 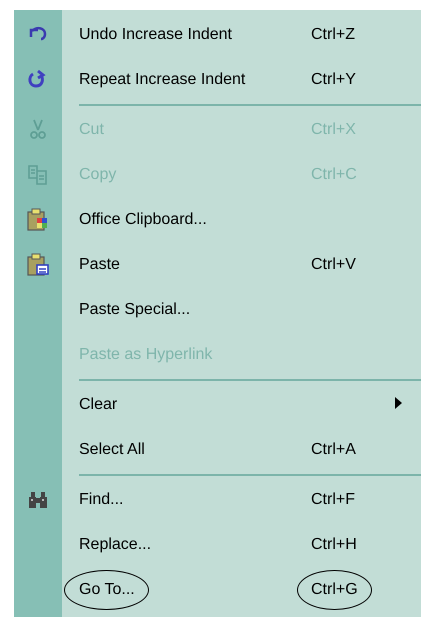 What do you see at coordinates (333, 79) in the screenshot?
I see `shortcut-text: Ctrl+Y` at bounding box center [333, 79].